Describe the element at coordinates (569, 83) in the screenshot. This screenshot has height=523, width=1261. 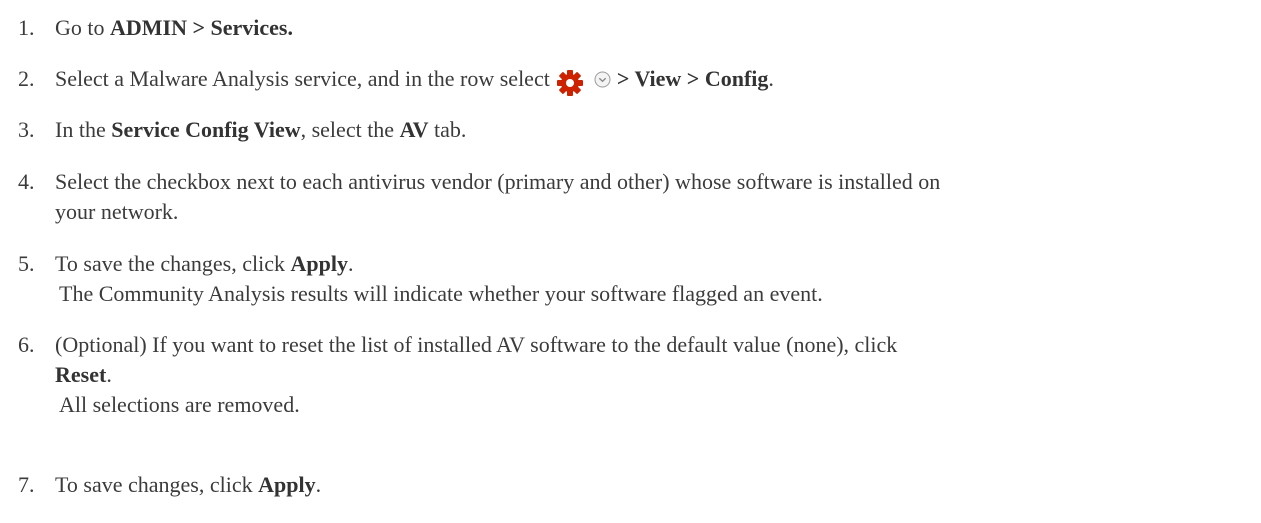
I see `gear-icon` at that location.